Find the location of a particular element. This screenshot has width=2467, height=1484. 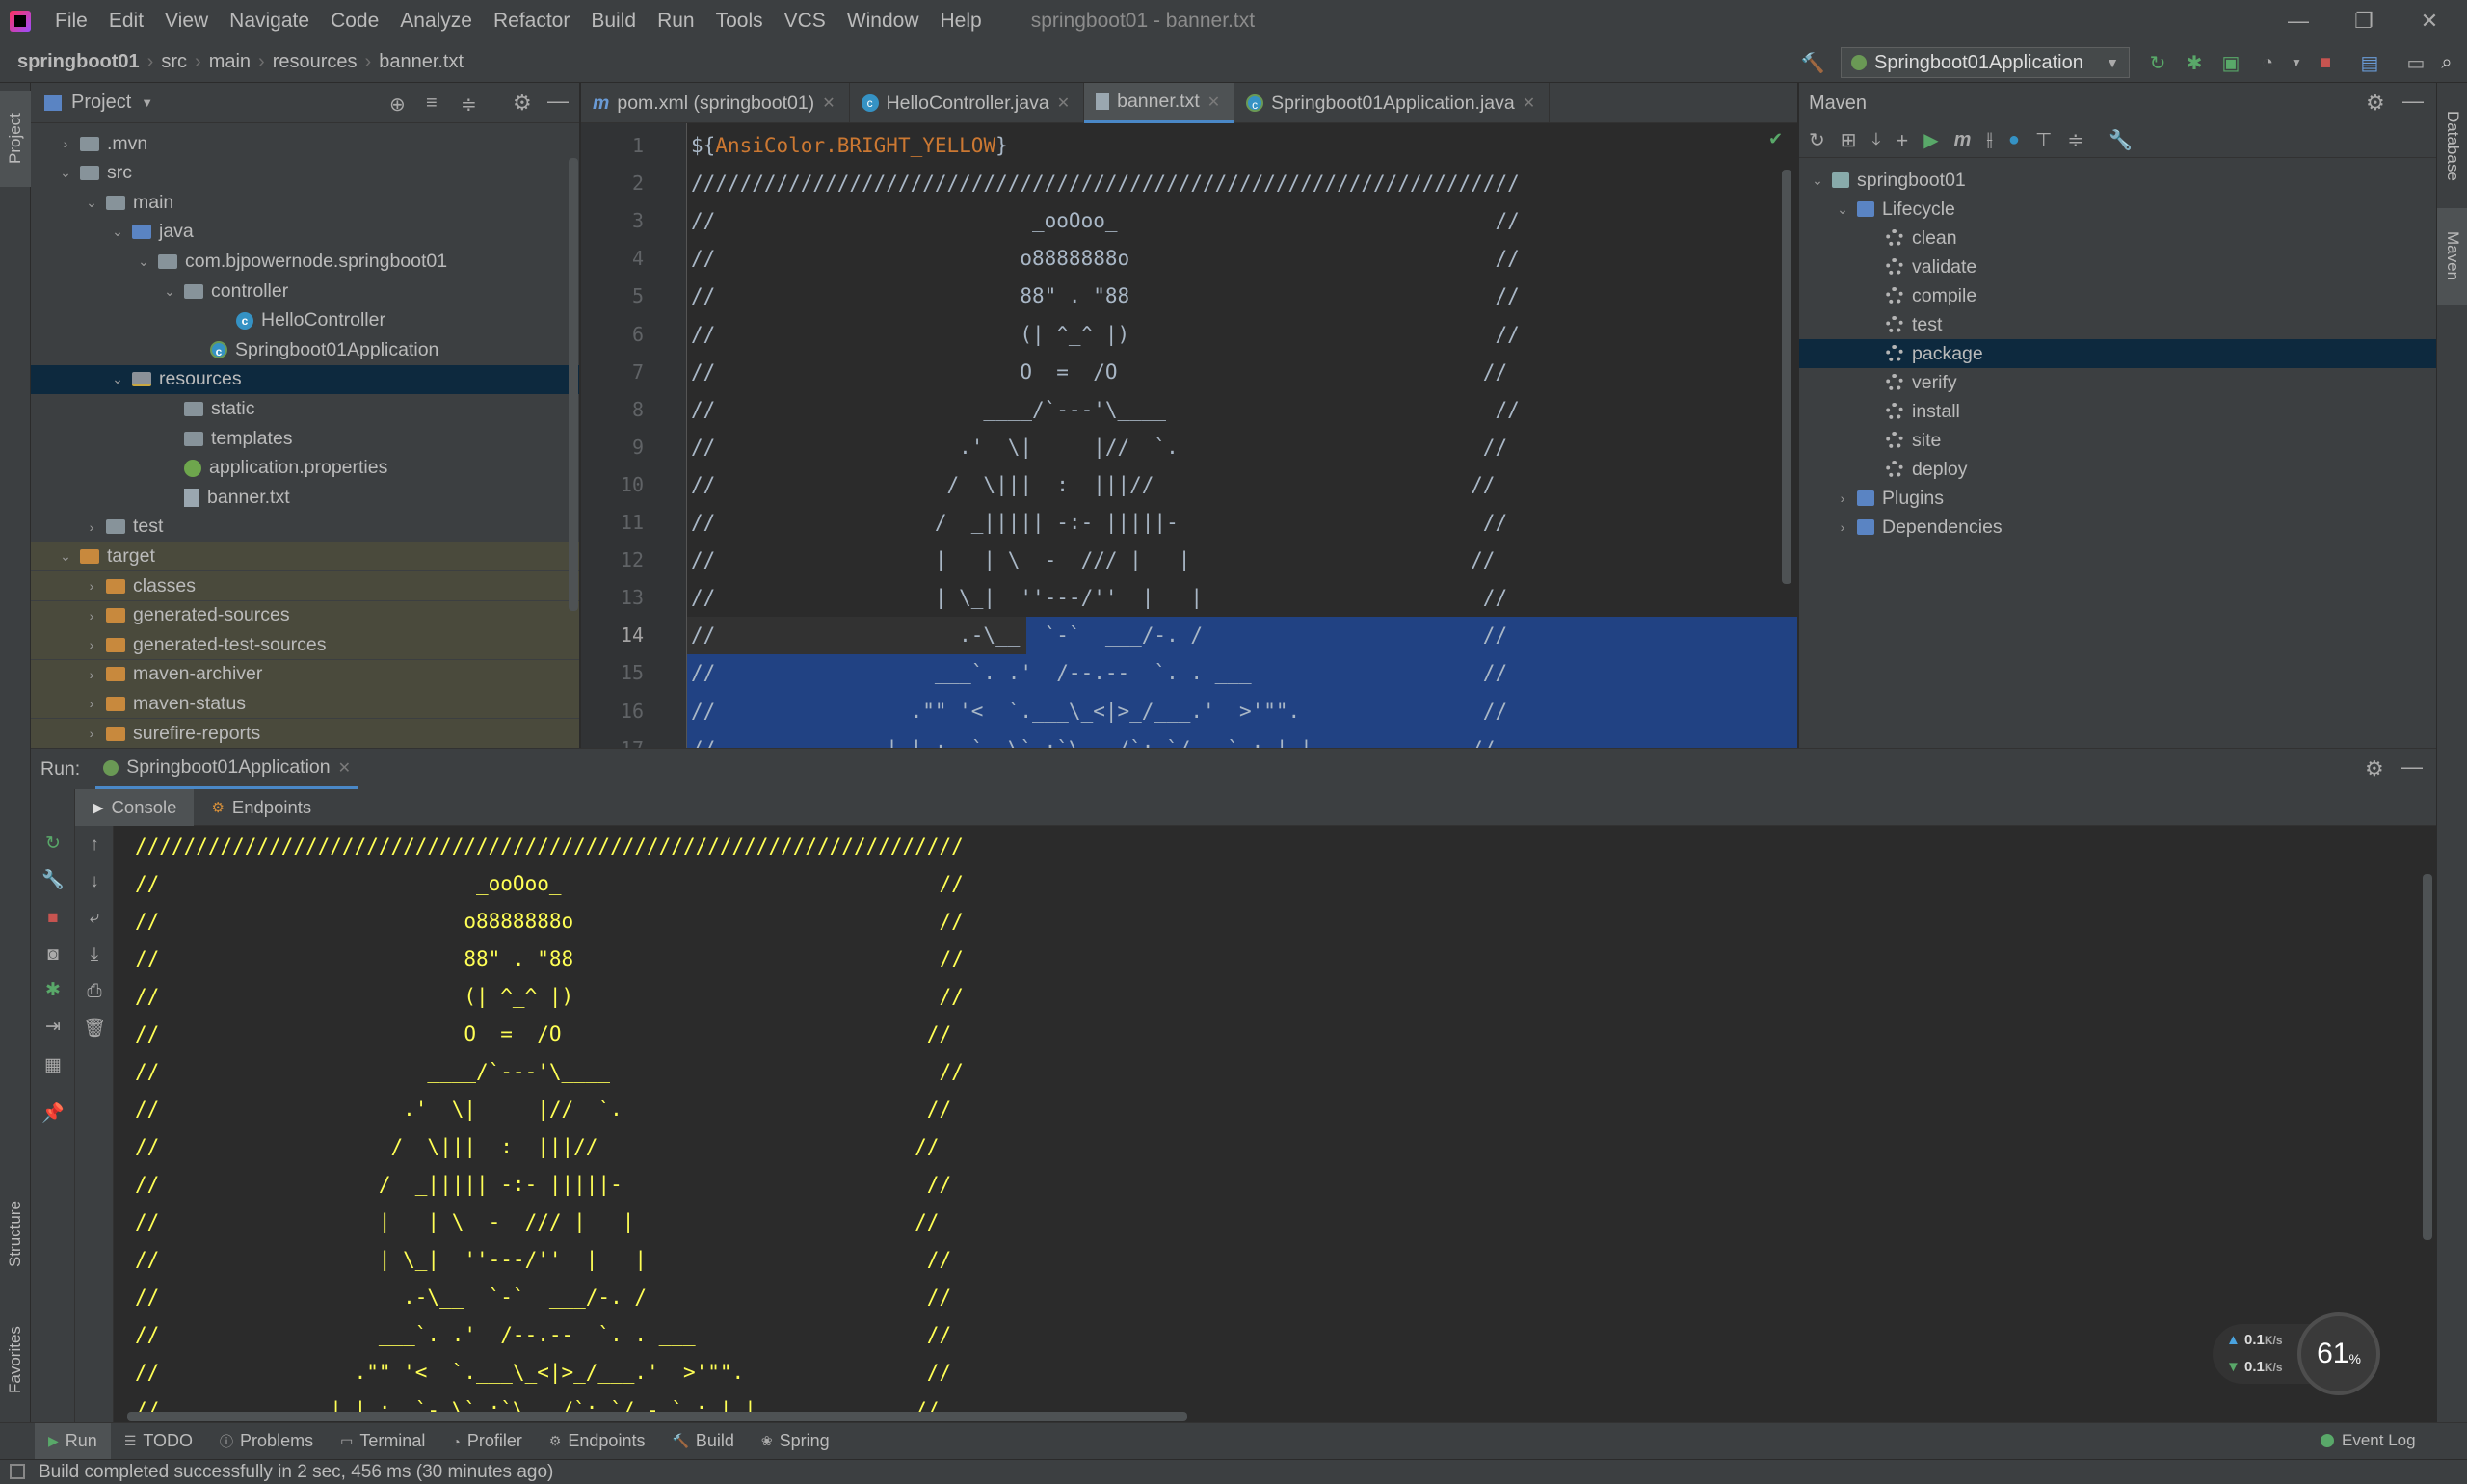

tree-item: › generated-sources is located at coordinates (305, 615).